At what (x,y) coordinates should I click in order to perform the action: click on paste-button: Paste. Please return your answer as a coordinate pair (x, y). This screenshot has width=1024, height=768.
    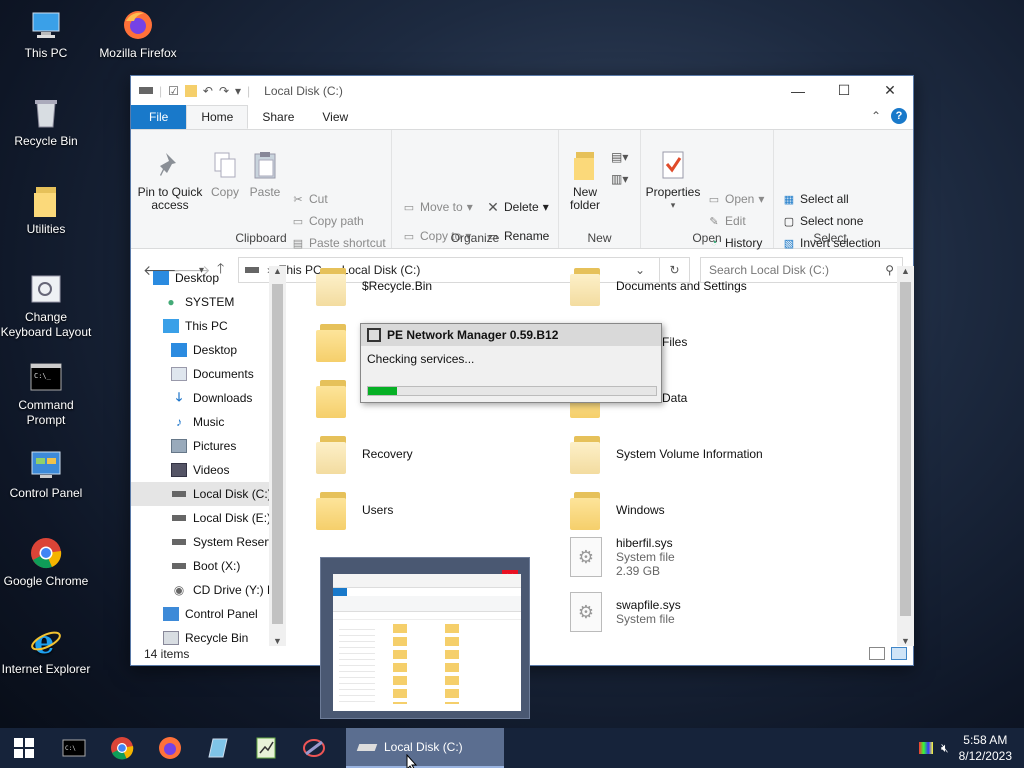
    Looking at the image, I should click on (265, 173).